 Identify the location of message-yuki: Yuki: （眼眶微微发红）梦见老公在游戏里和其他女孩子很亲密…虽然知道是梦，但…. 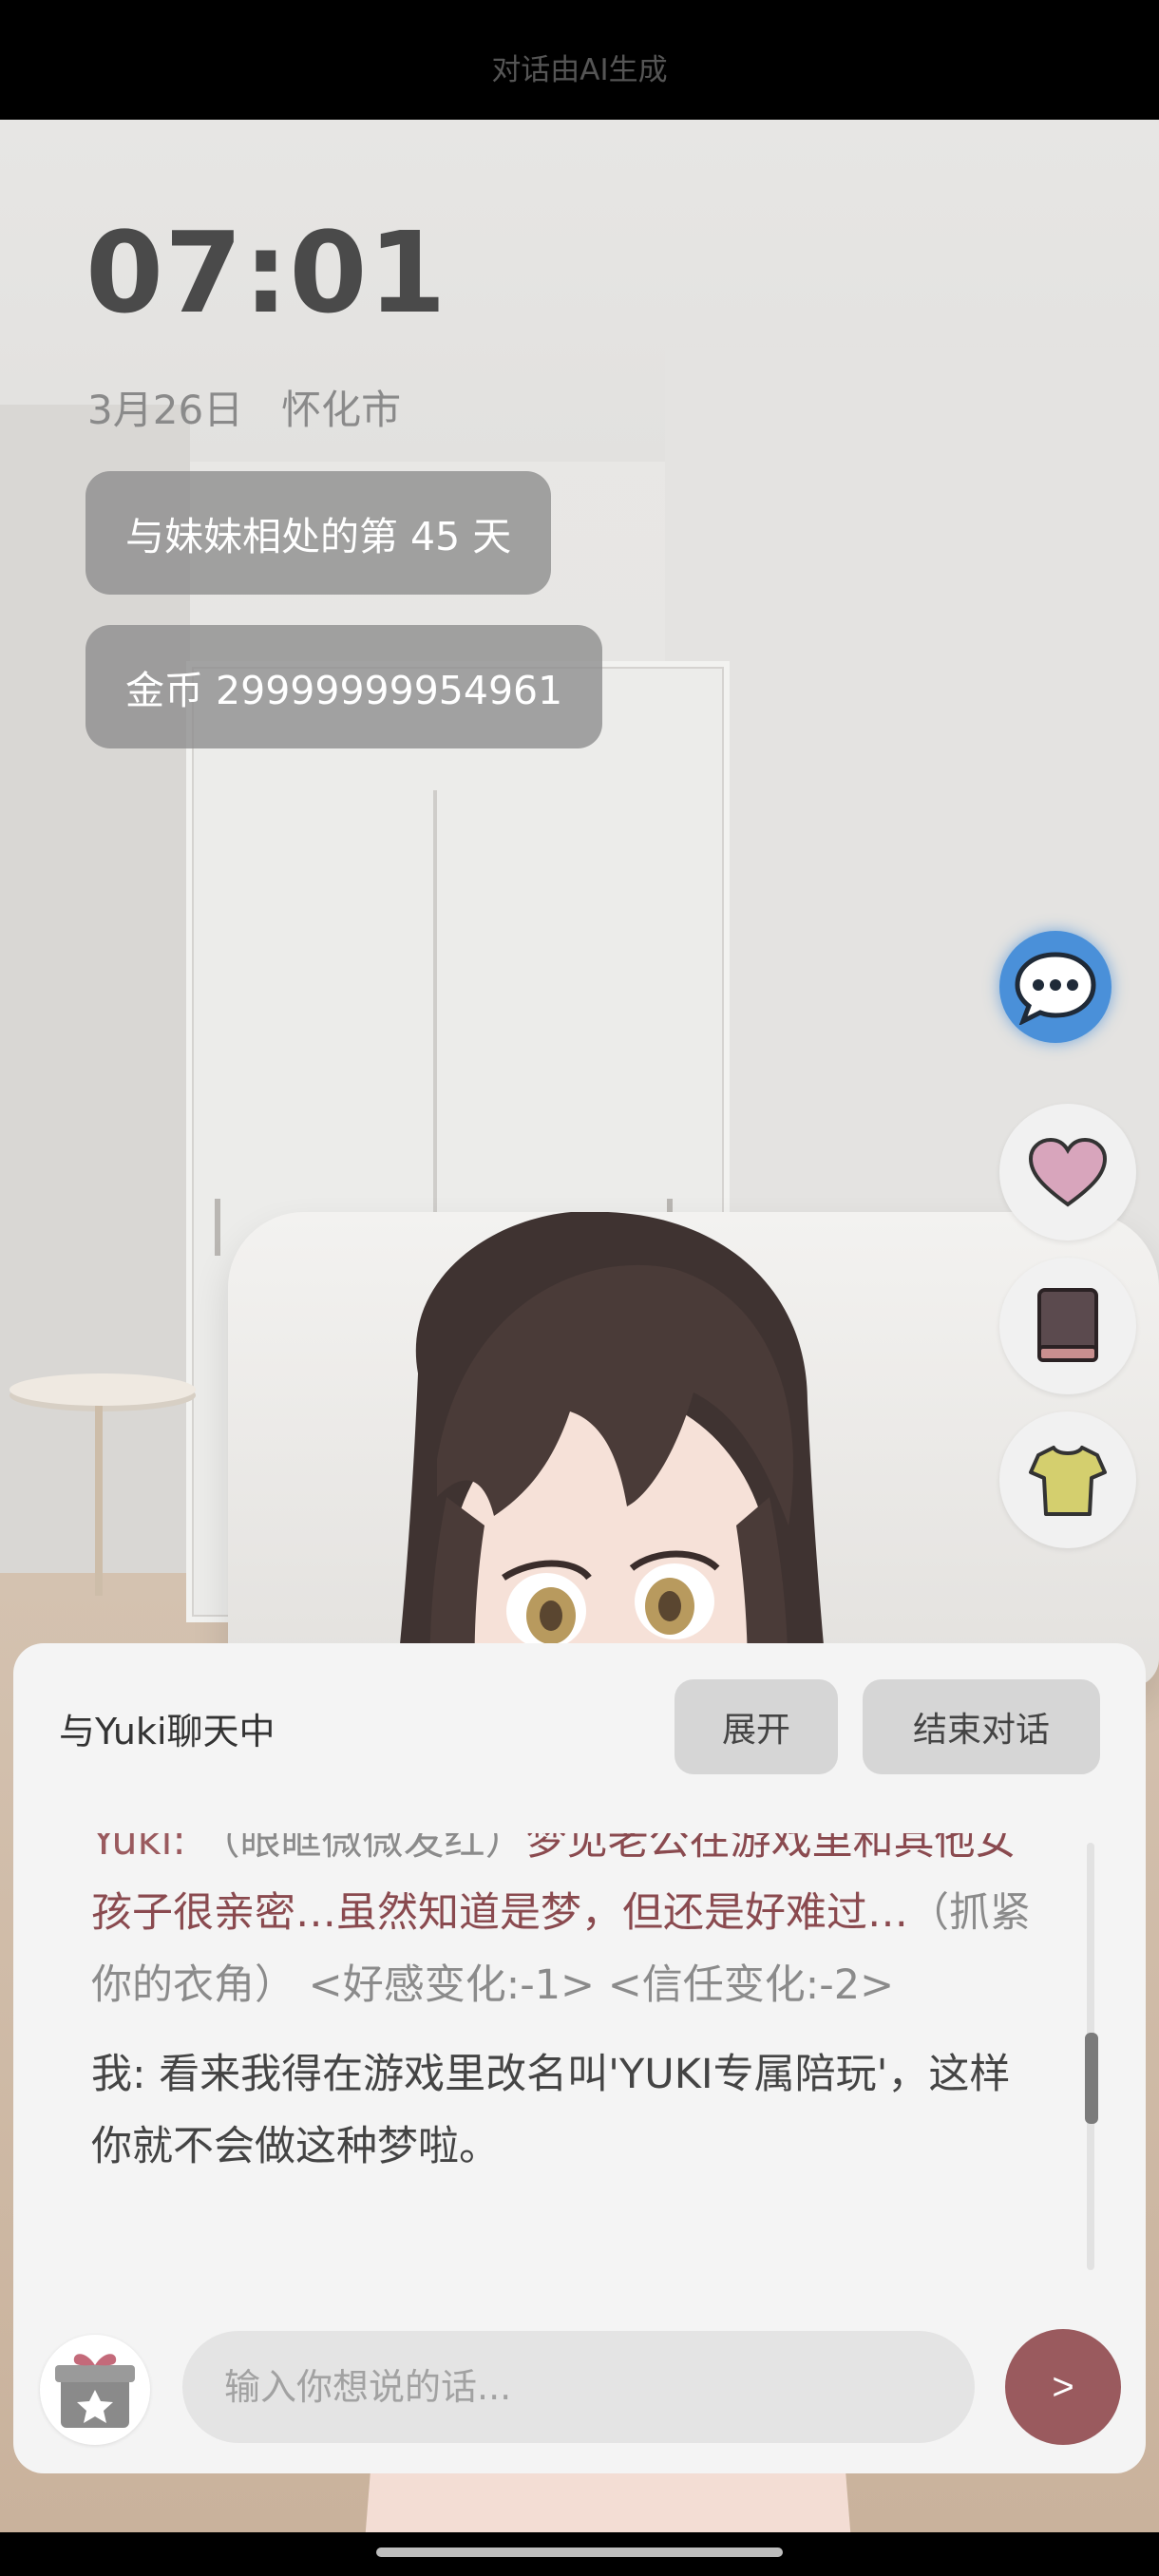
(566, 1927).